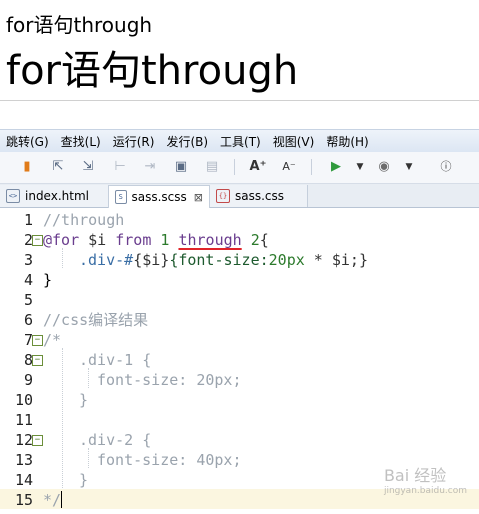  I want to click on line-number: 10, so click(23, 400).